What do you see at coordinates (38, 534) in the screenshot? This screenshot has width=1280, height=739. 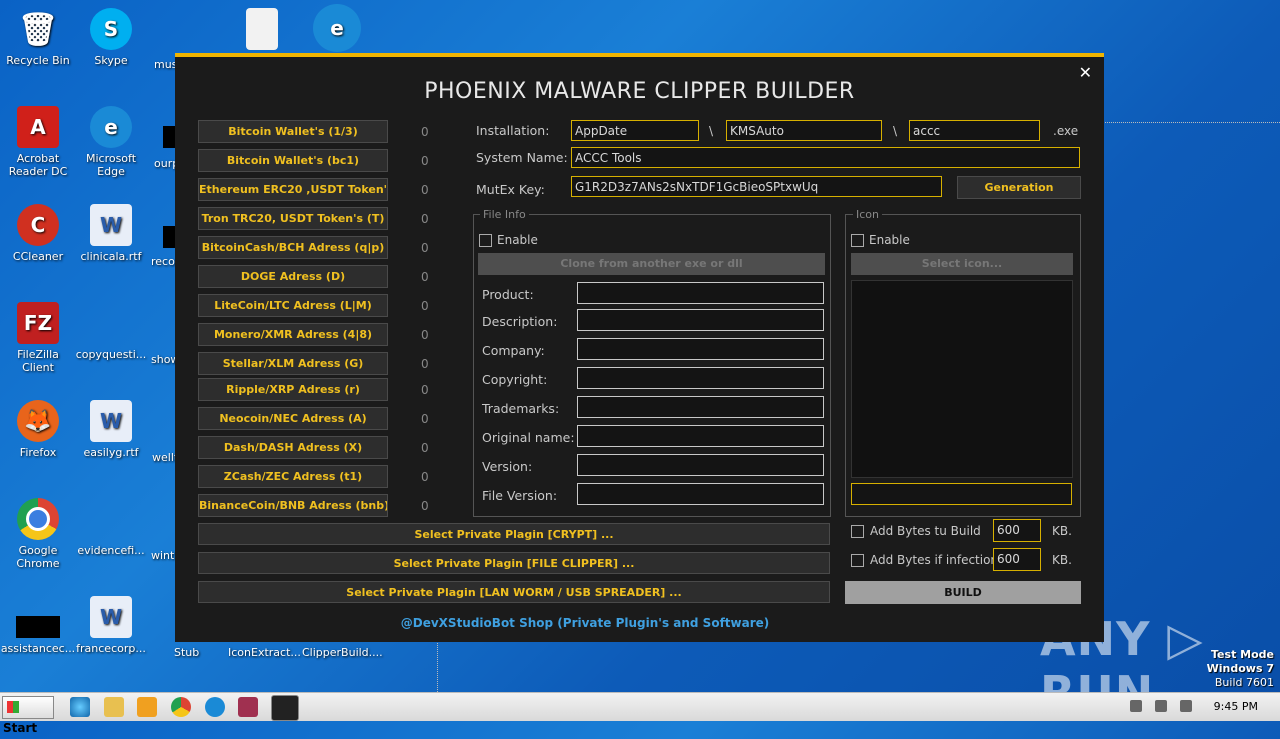 I see `desktop-icon-chrome: Google Chrome` at bounding box center [38, 534].